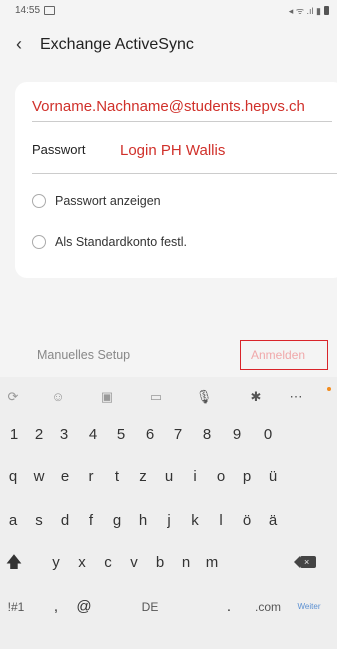 This screenshot has height=649, width=337. What do you see at coordinates (237, 435) in the screenshot?
I see `key-9: 9` at bounding box center [237, 435].